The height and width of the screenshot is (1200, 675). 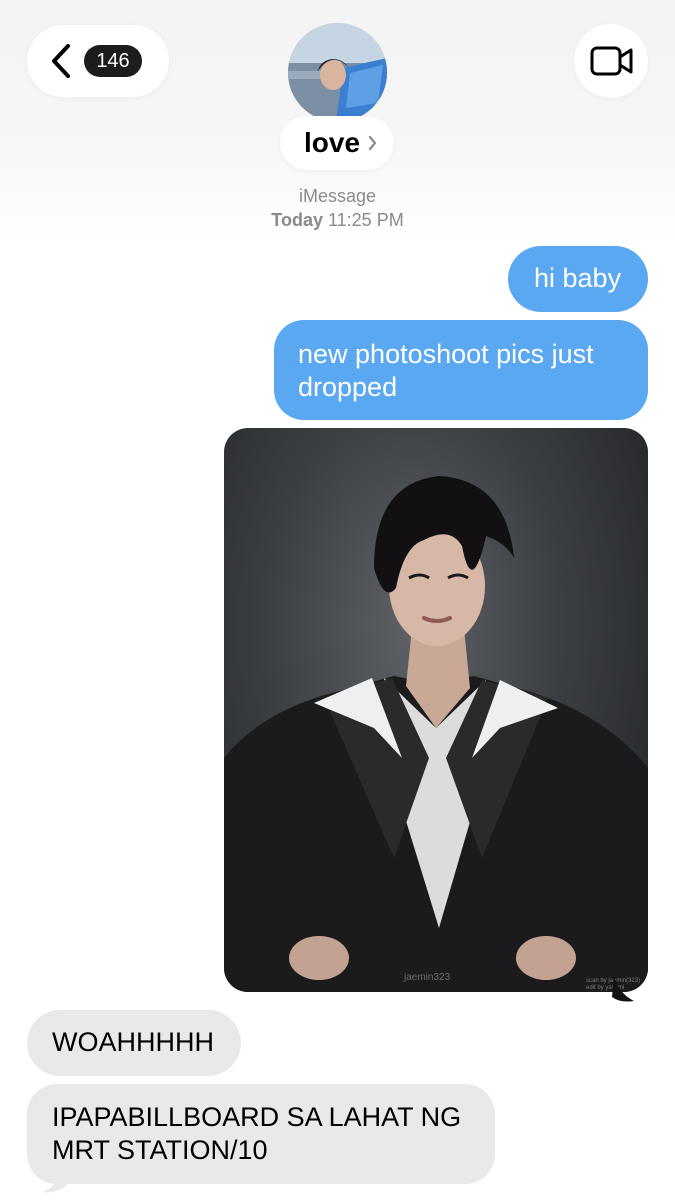 What do you see at coordinates (446, 370) in the screenshot?
I see `message-text: new photoshoot pics just dropped` at bounding box center [446, 370].